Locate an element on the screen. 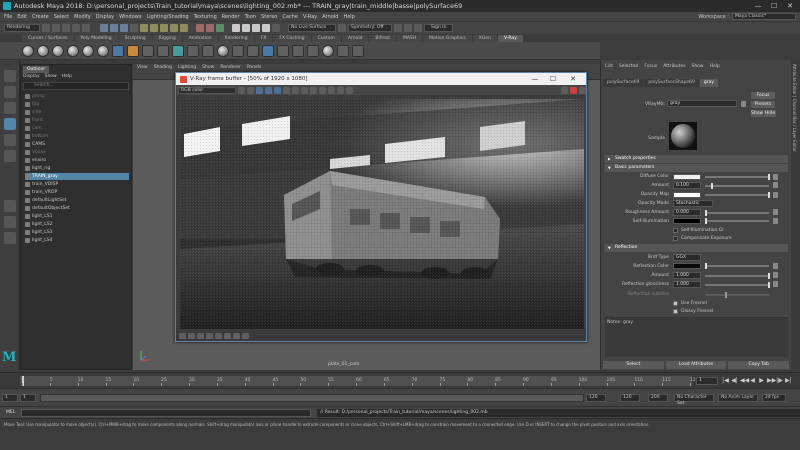 Image resolution: width=800 pixels, height=450 pixels. ipr-render-icon is located at coordinates (256, 28).